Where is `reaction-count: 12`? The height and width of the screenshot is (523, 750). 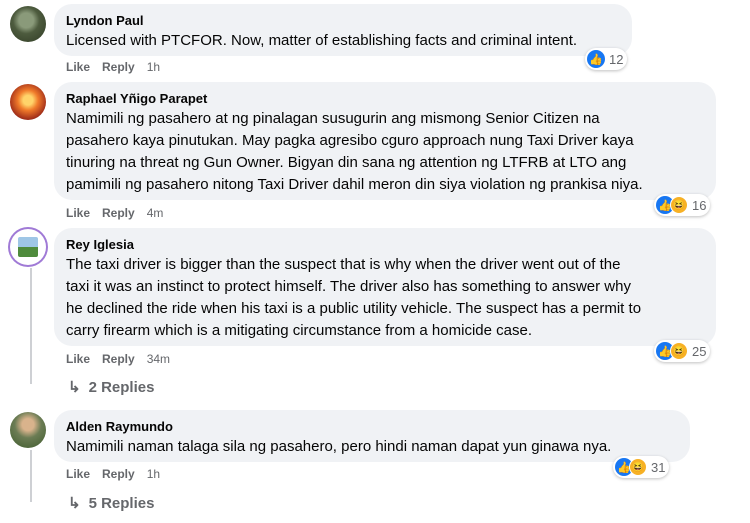
reaction-count: 12 is located at coordinates (616, 59).